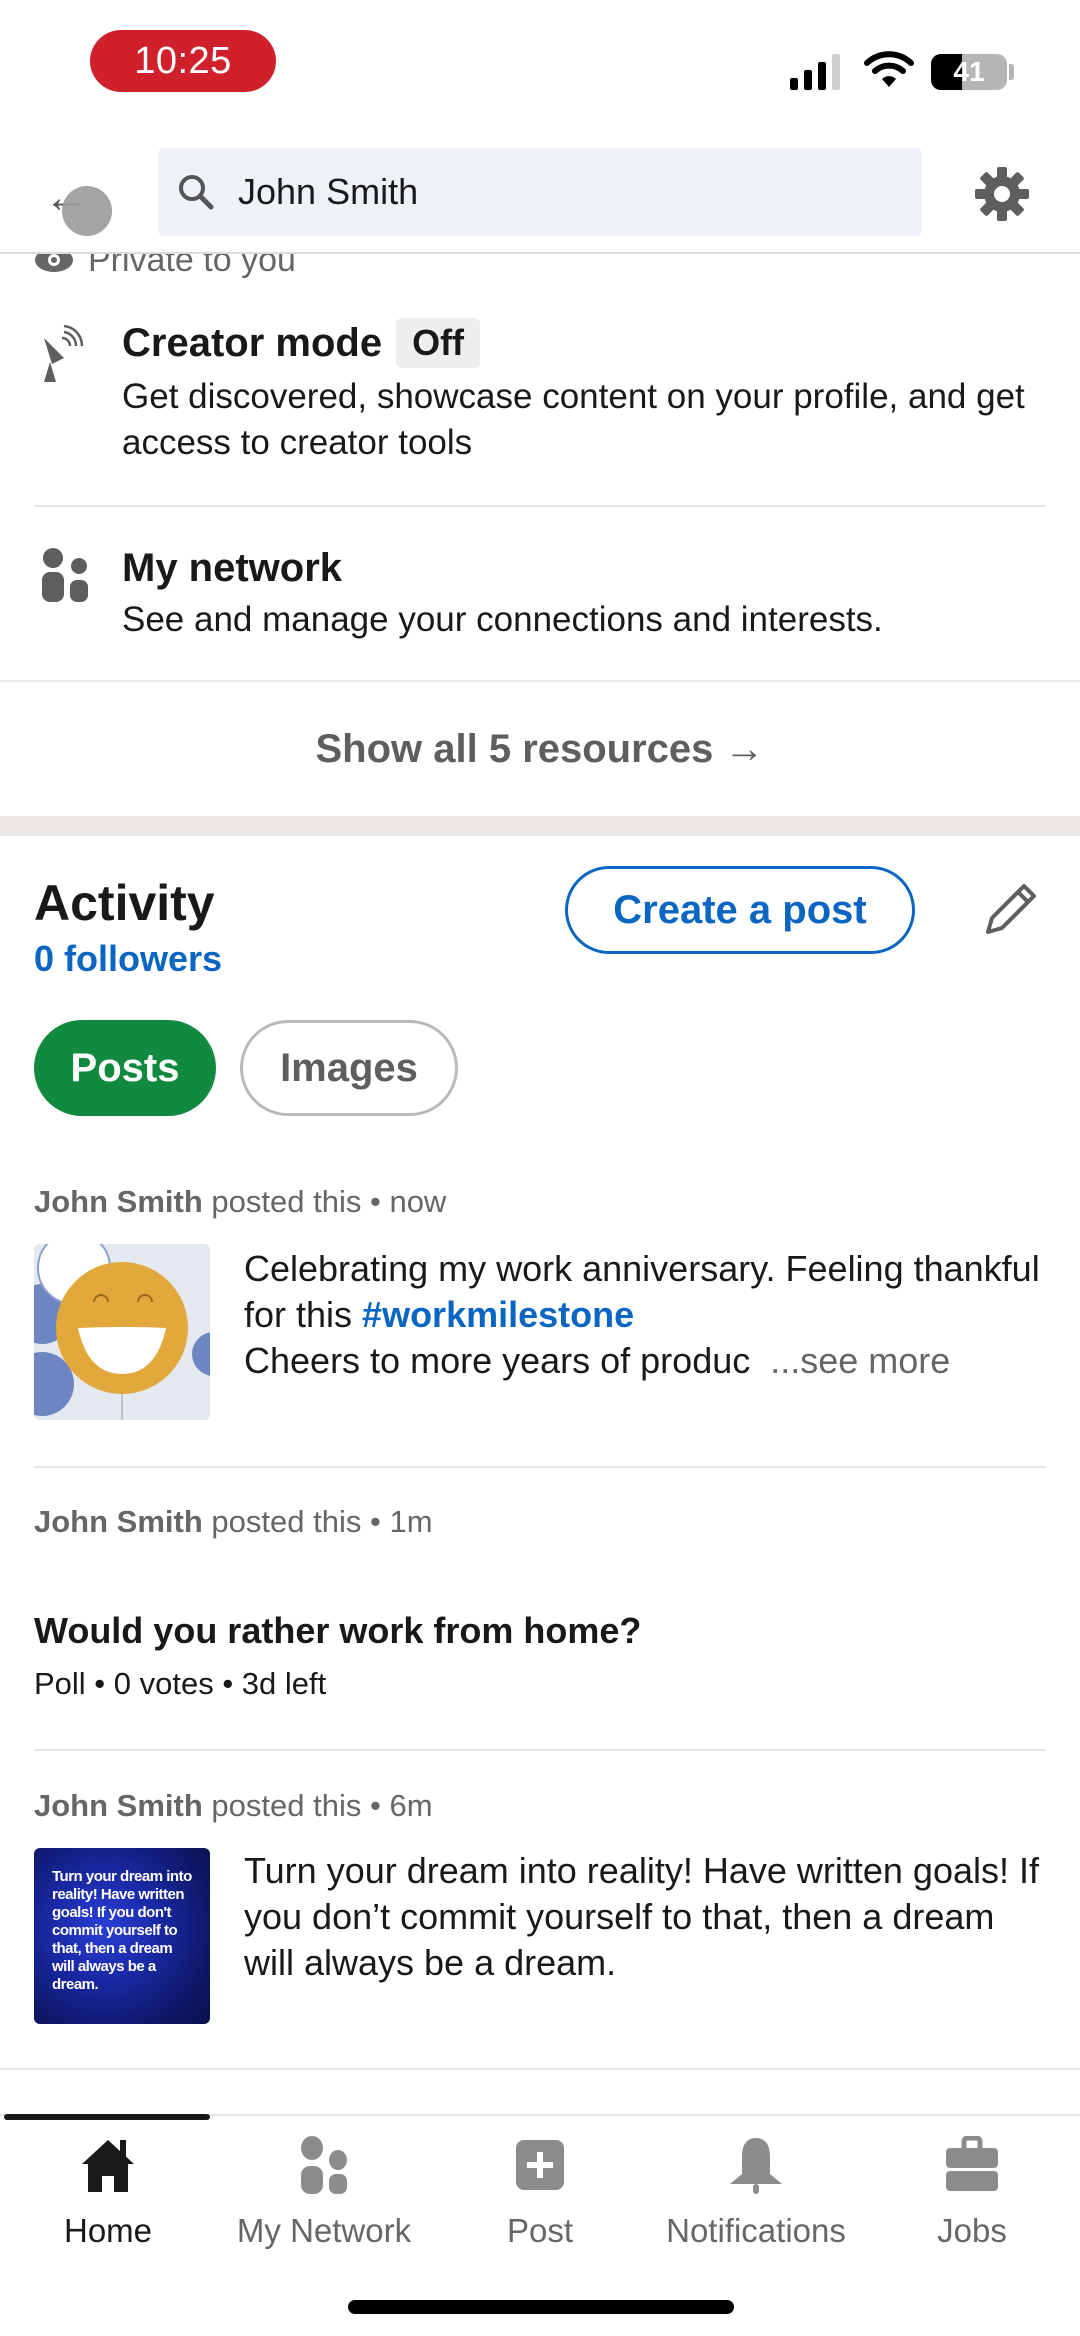 The width and height of the screenshot is (1080, 2336). Describe the element at coordinates (740, 910) in the screenshot. I see `create-post-button: Create a post` at that location.